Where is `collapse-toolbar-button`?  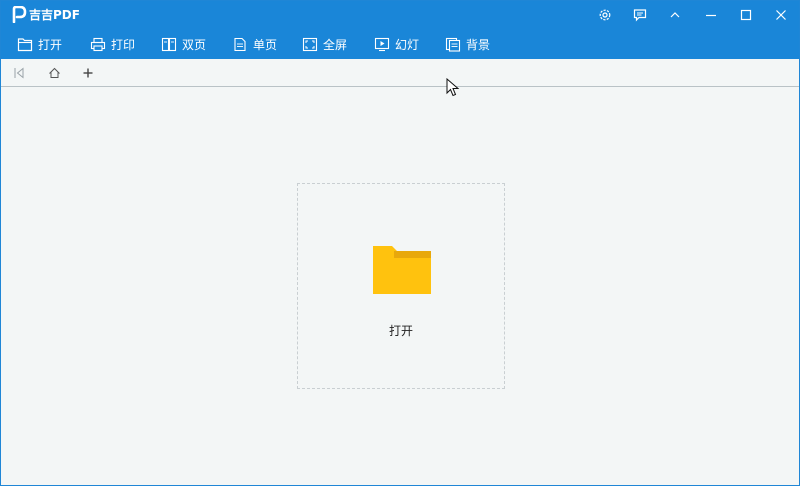 collapse-toolbar-button is located at coordinates (675, 15).